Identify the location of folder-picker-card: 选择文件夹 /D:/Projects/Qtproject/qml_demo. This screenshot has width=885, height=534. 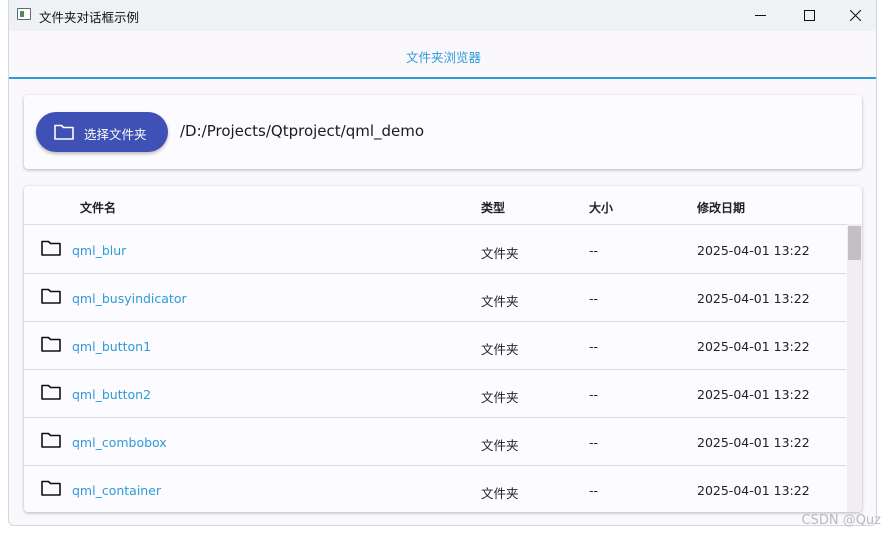
(443, 132).